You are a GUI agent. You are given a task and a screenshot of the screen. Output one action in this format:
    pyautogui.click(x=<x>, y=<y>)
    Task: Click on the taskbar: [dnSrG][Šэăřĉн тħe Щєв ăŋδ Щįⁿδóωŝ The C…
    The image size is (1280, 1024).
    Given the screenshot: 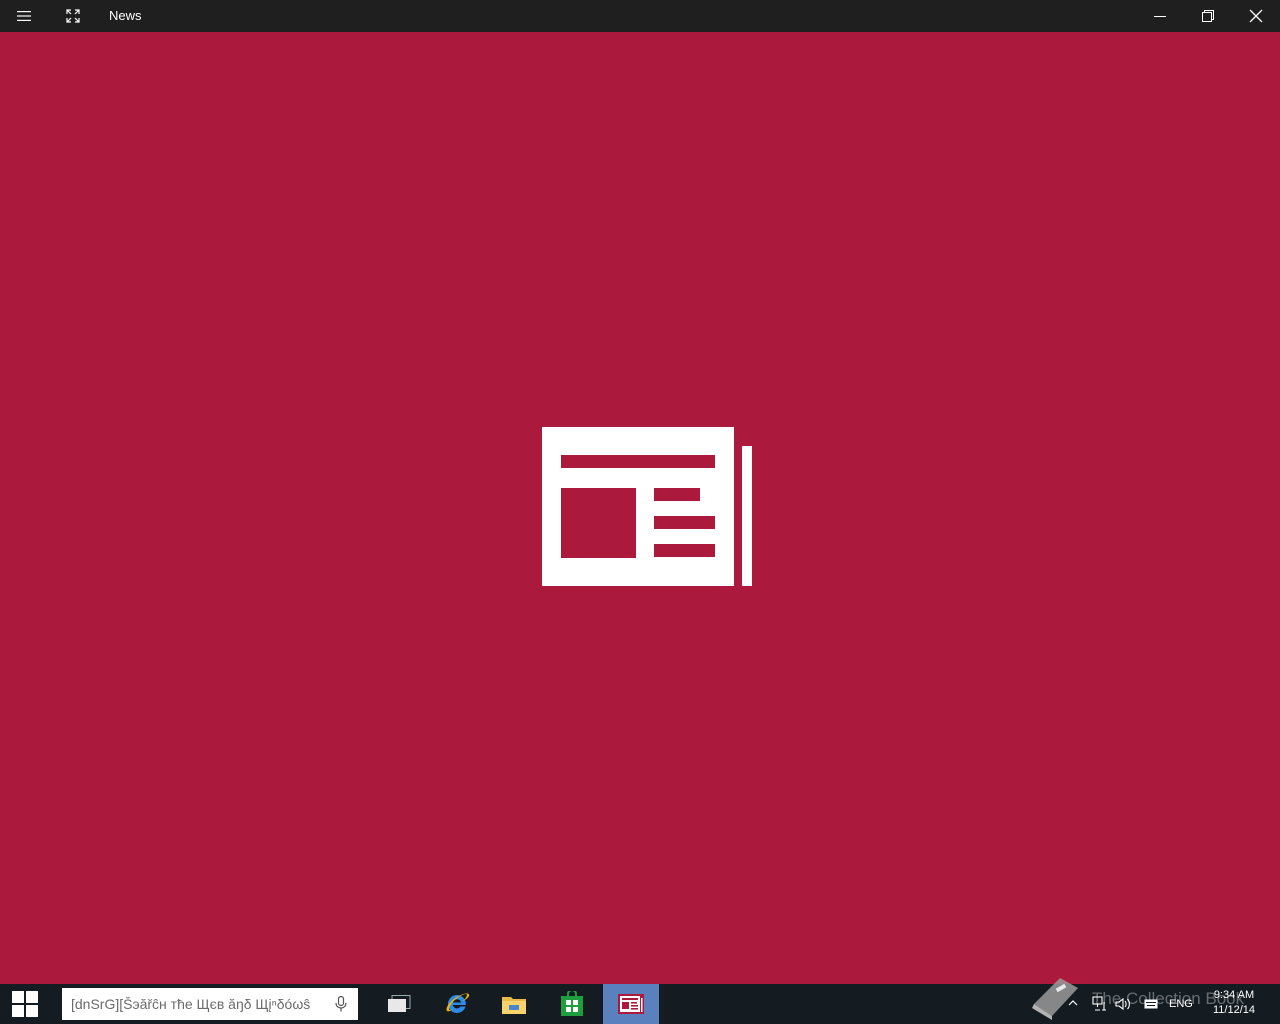 What is the action you would take?
    pyautogui.click(x=640, y=1001)
    